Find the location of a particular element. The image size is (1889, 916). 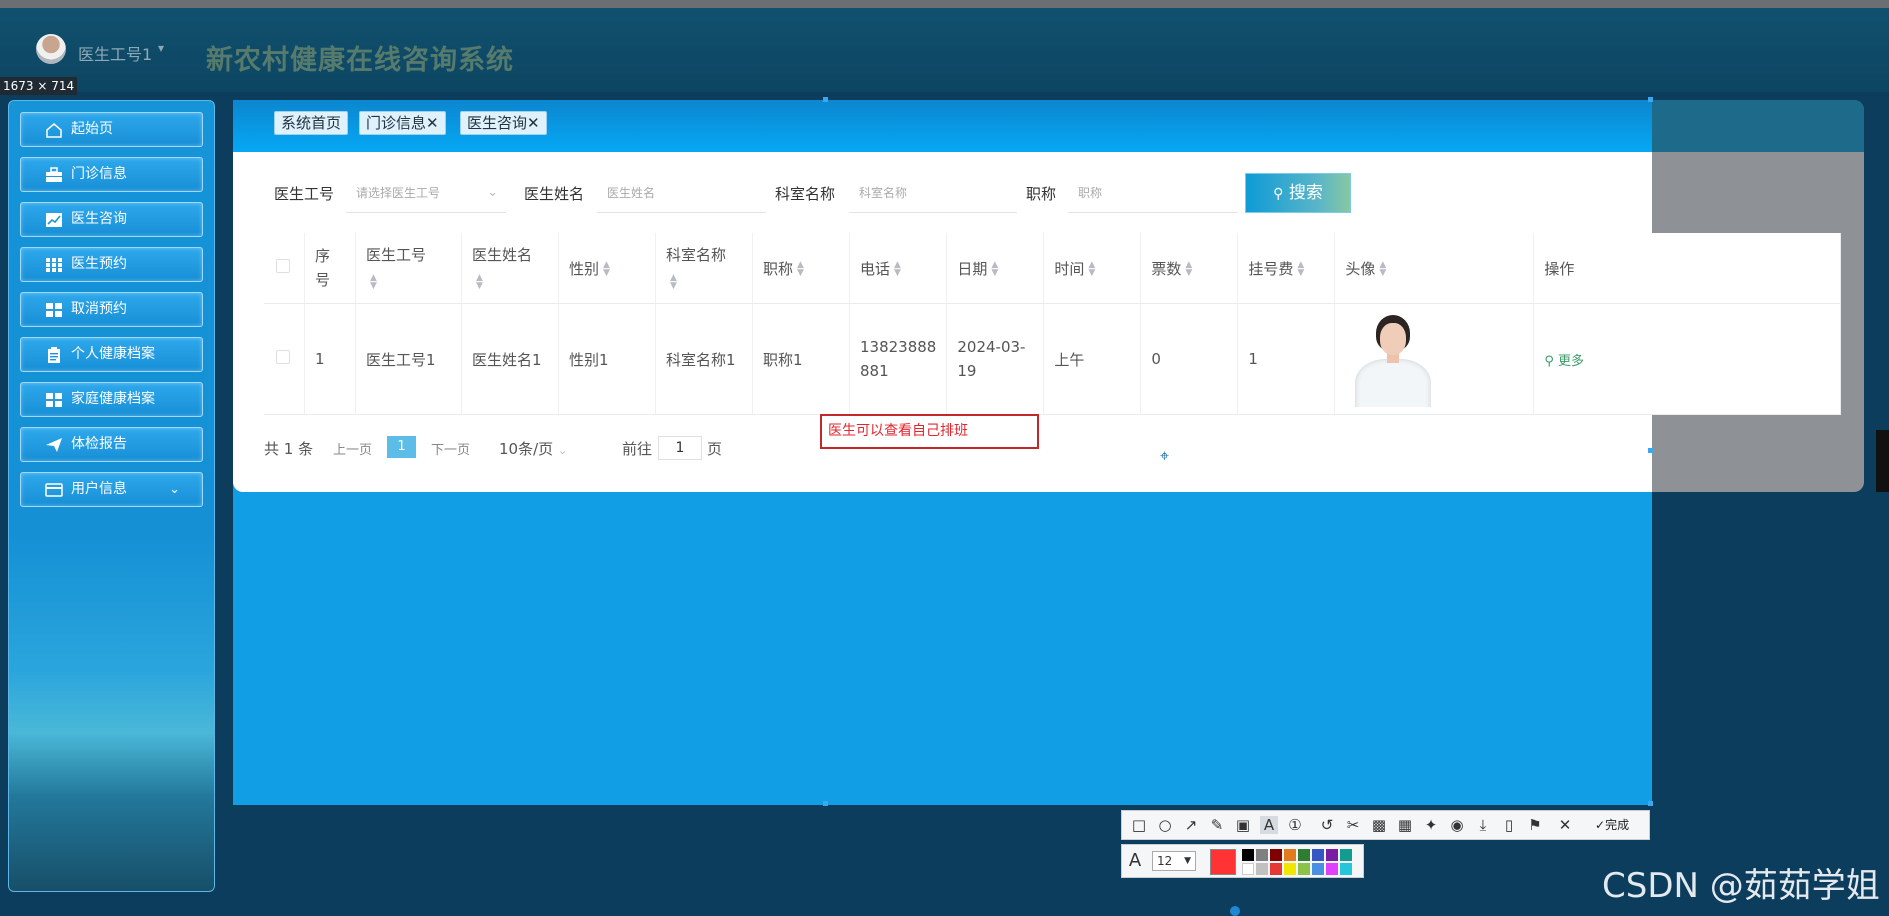

sidebar-item-clinic-info: 门诊信息 is located at coordinates (111, 174).